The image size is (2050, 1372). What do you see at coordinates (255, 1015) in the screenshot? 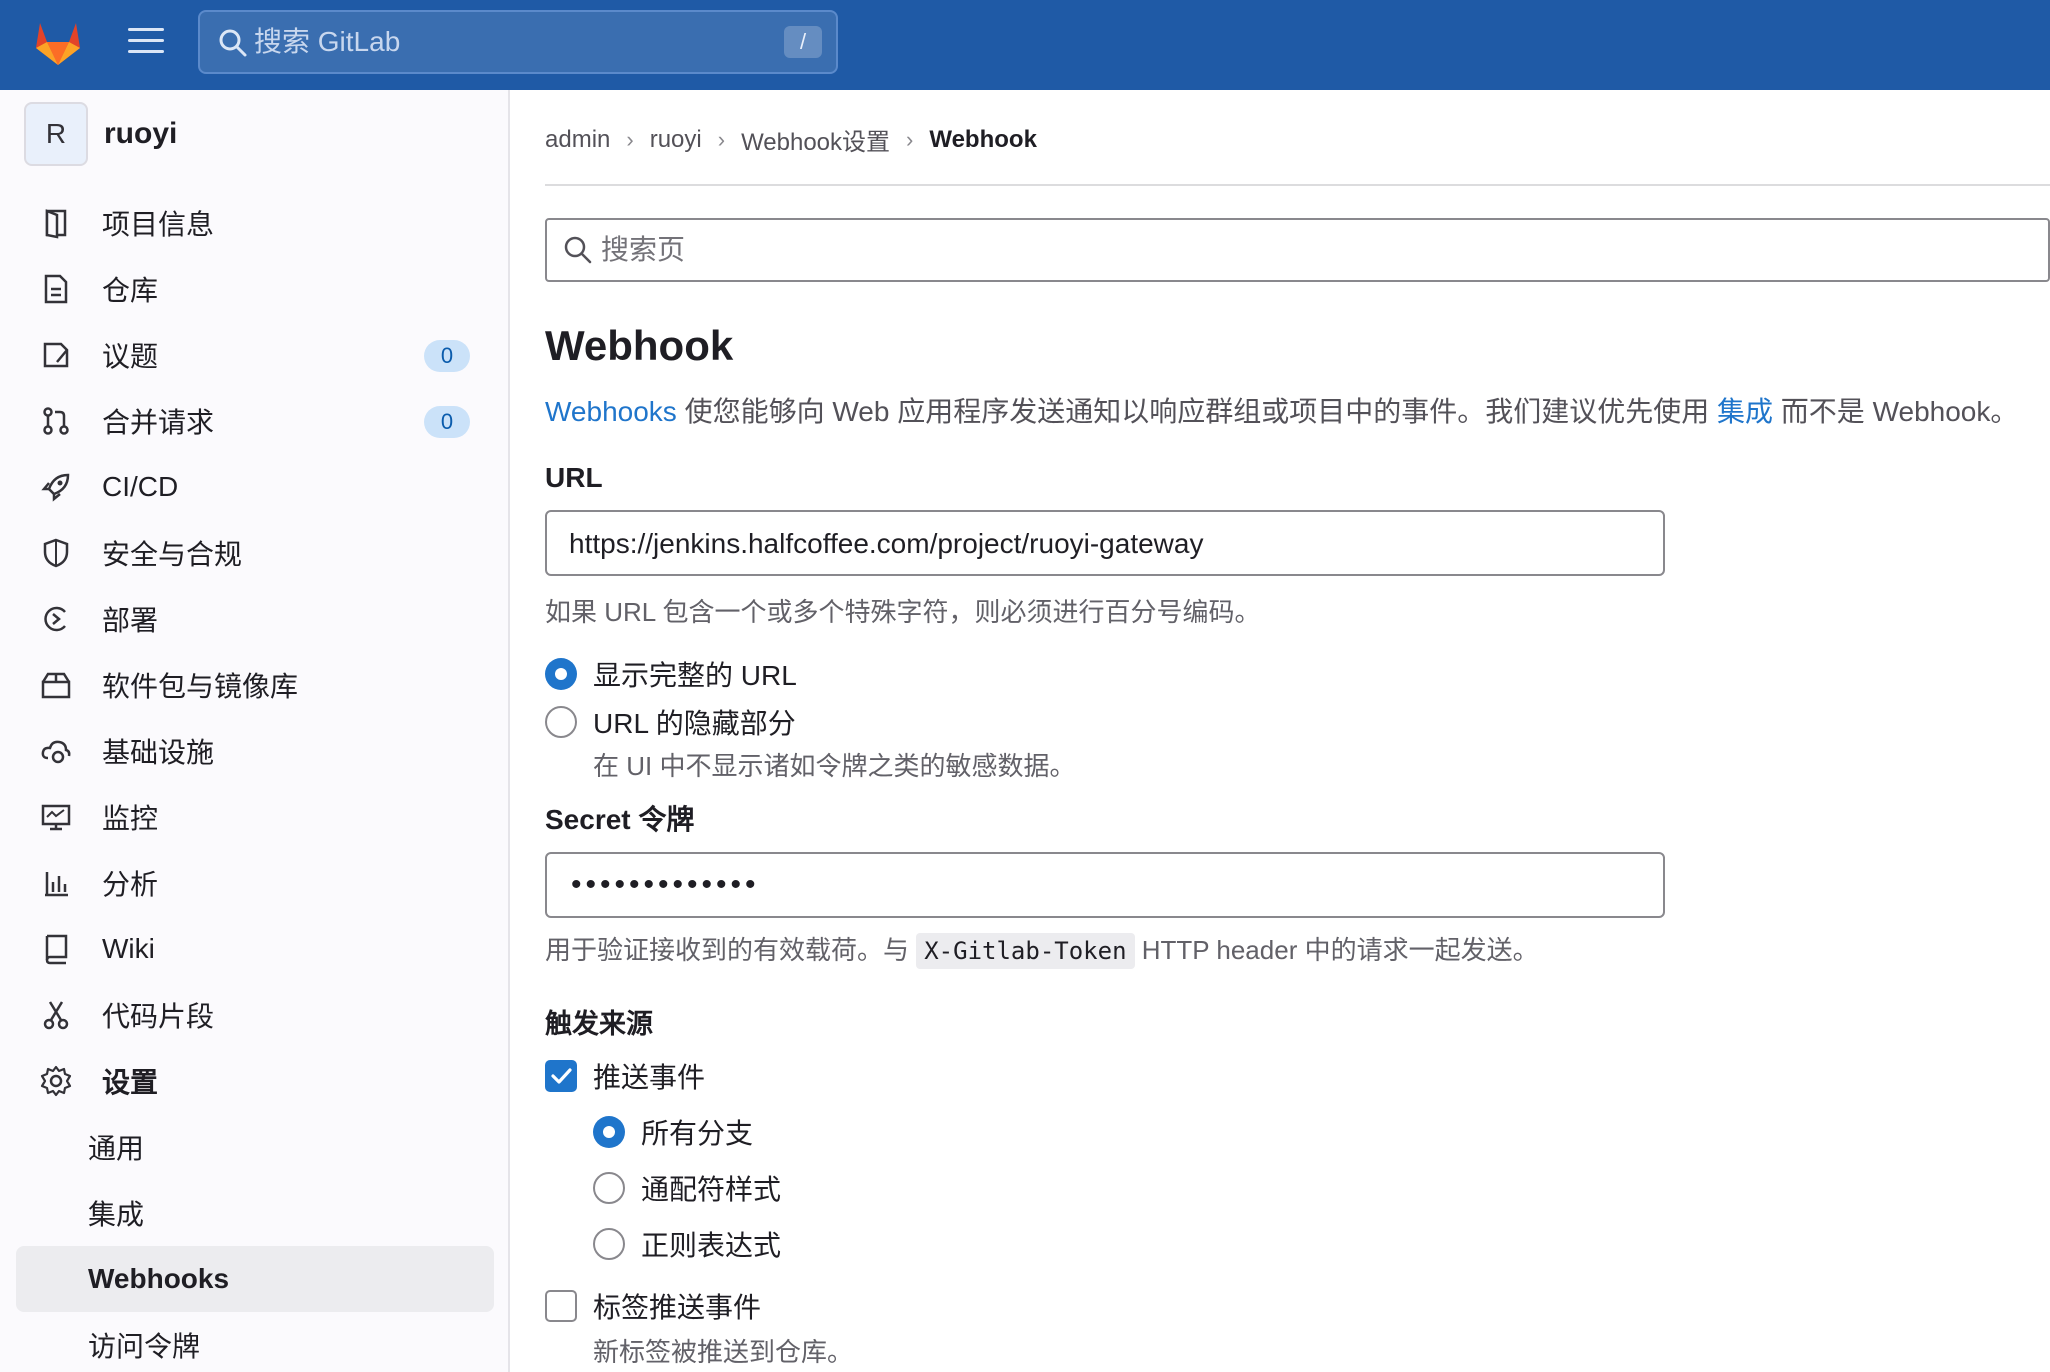
I see `sidebar-item-snippets: 代码片段` at bounding box center [255, 1015].